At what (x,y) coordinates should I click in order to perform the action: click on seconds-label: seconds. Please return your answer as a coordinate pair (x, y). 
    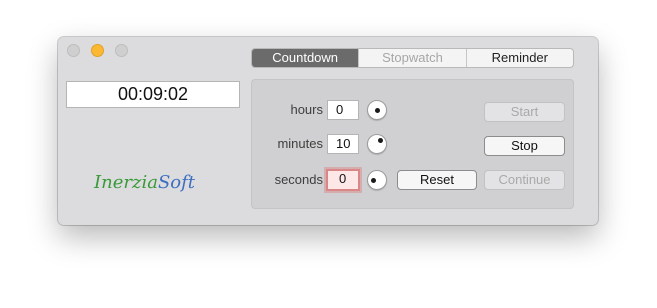
    Looking at the image, I should click on (298, 179).